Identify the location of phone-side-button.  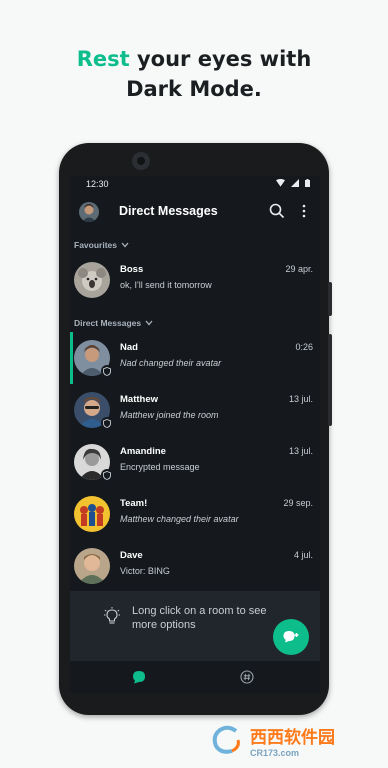
(330, 299).